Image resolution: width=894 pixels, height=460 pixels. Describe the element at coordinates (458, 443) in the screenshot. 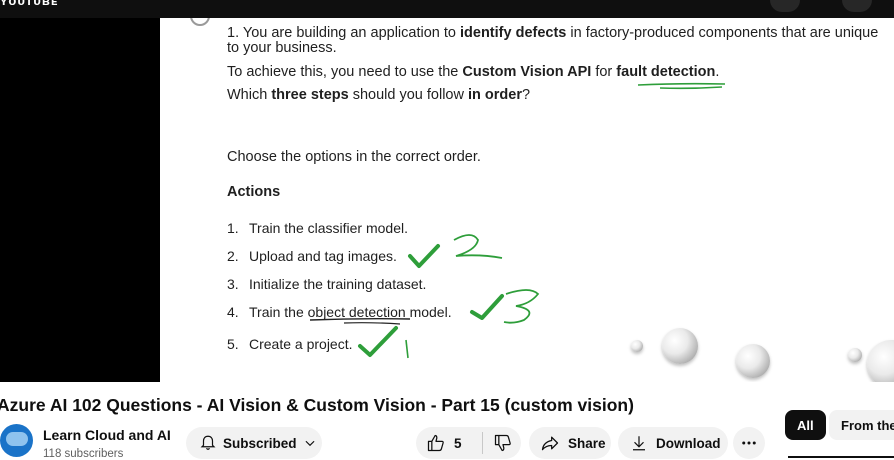

I see `like-count: 5` at that location.